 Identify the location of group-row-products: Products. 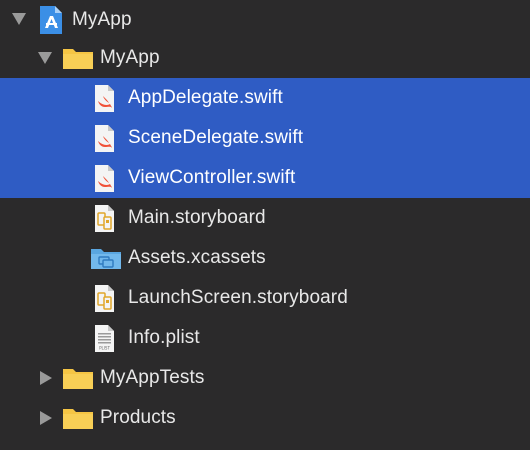
(265, 418).